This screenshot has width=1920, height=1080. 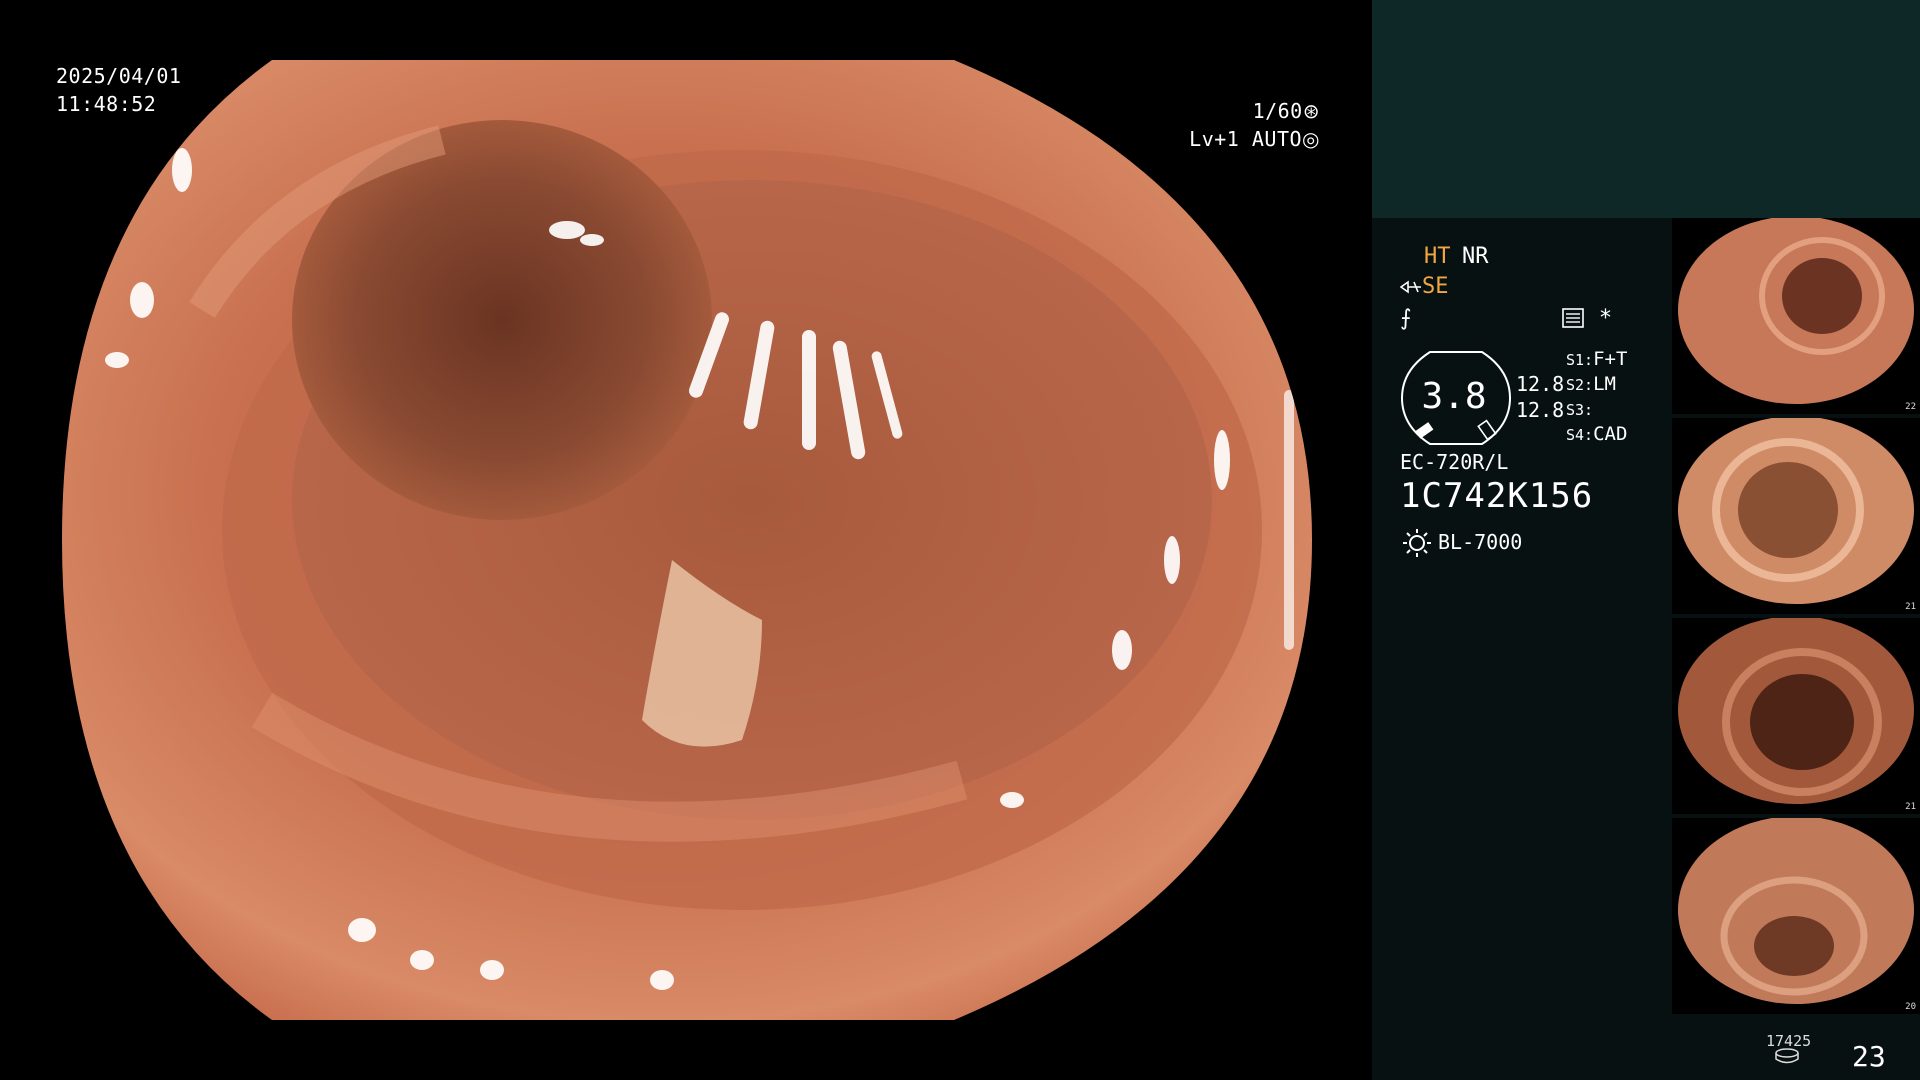 I want to click on sun-icon, so click(x=1417, y=543).